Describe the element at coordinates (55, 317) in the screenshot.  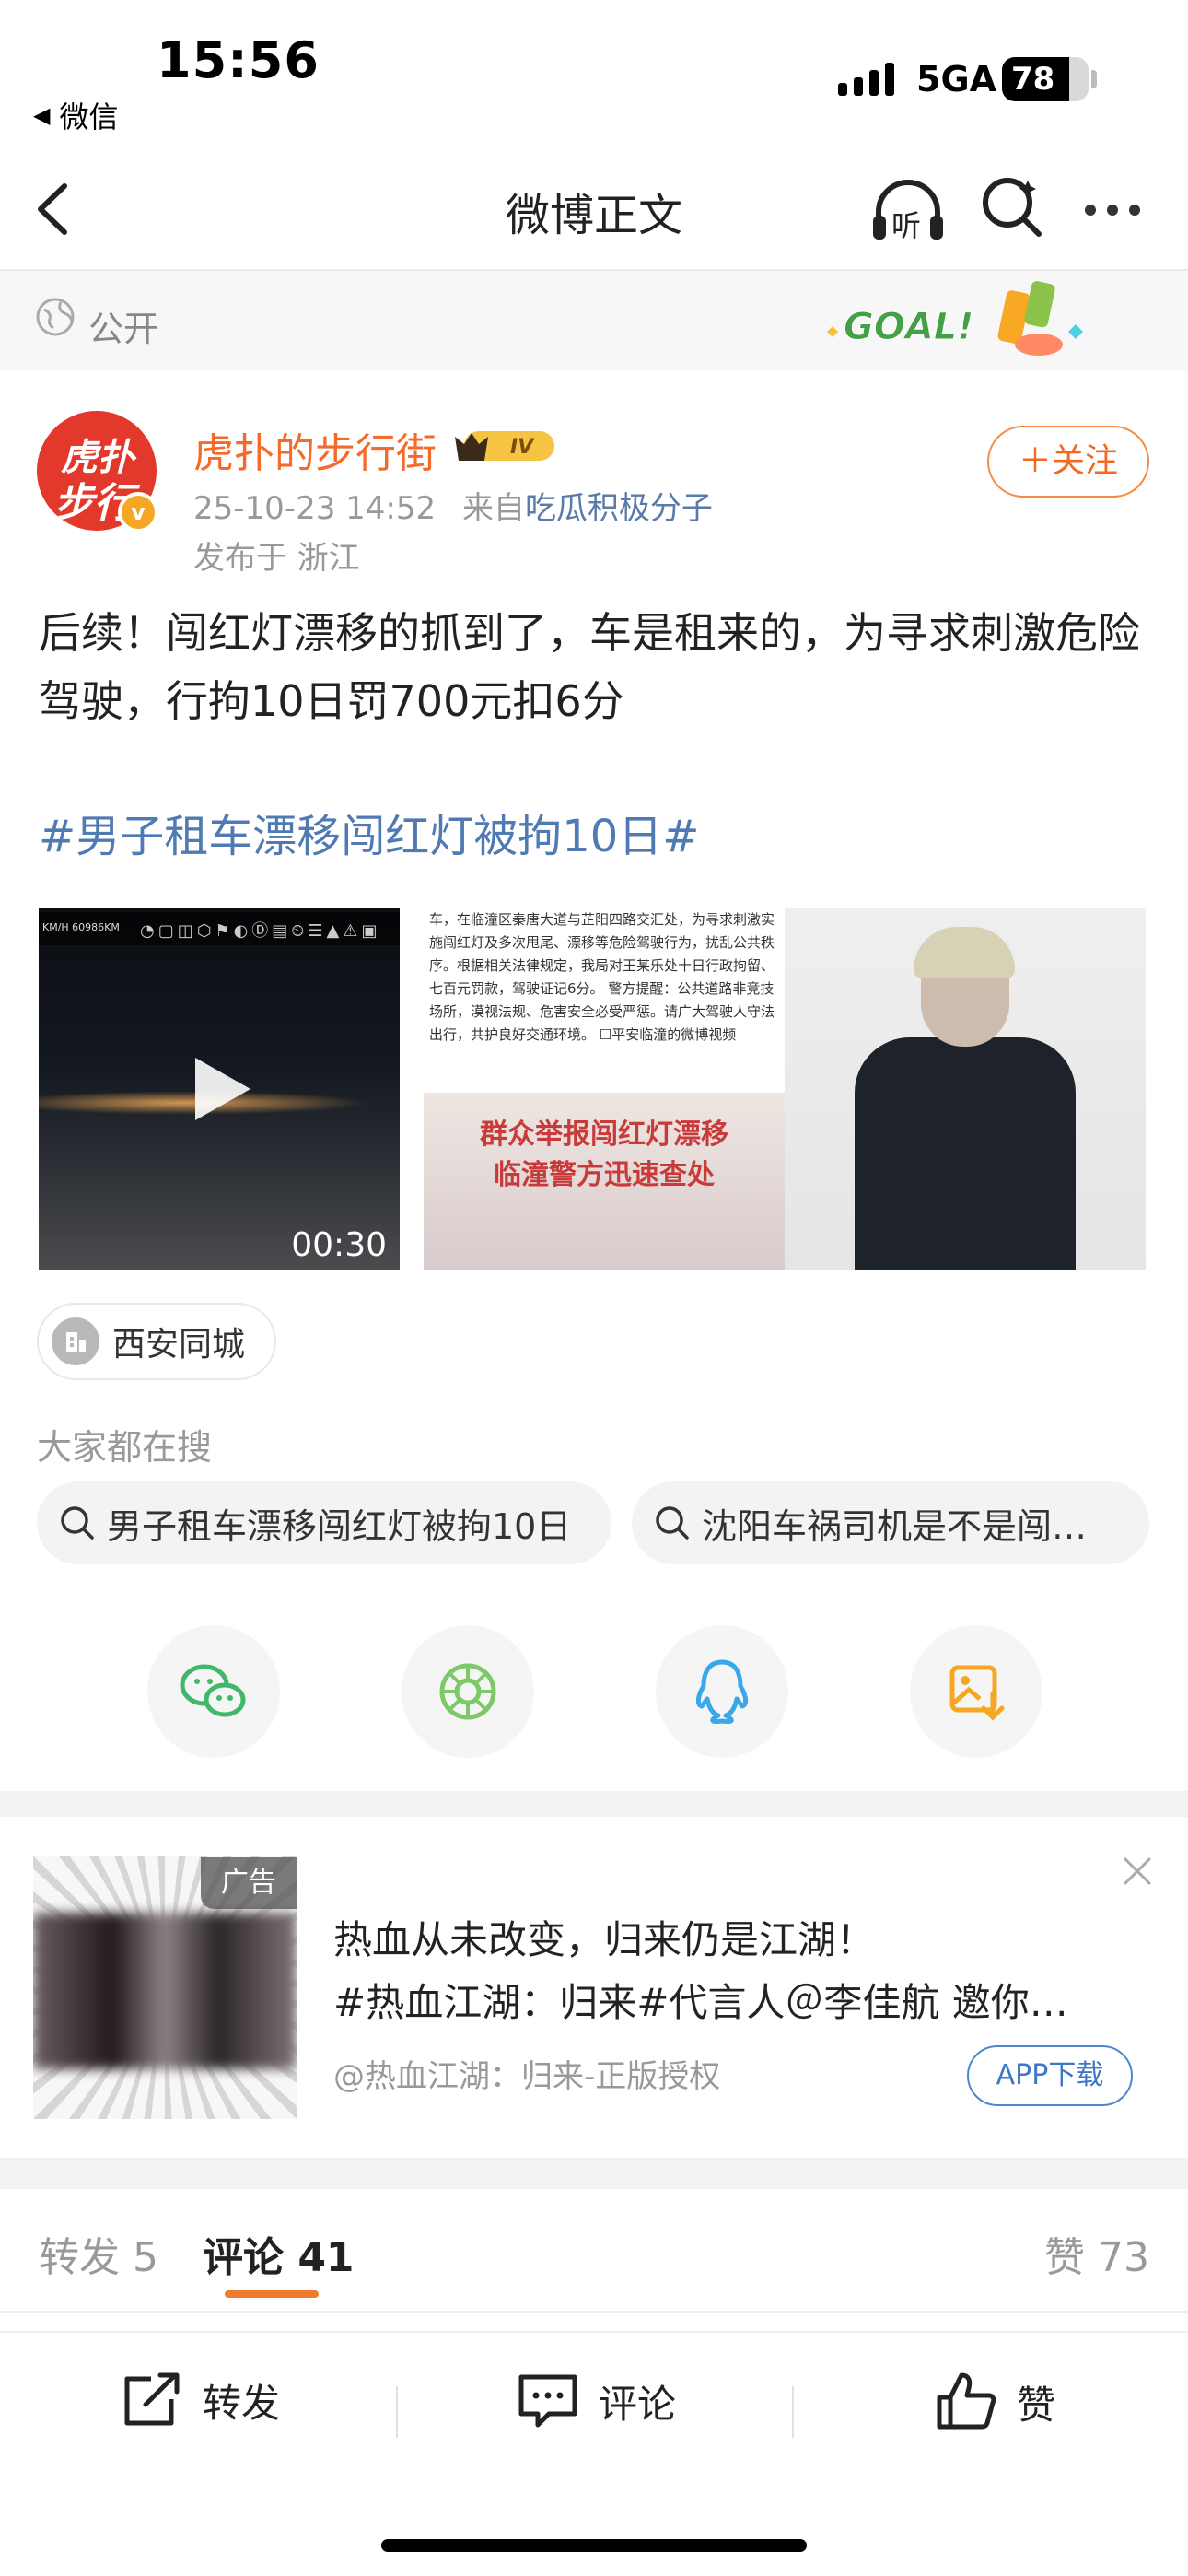
I see `globe-icon` at that location.